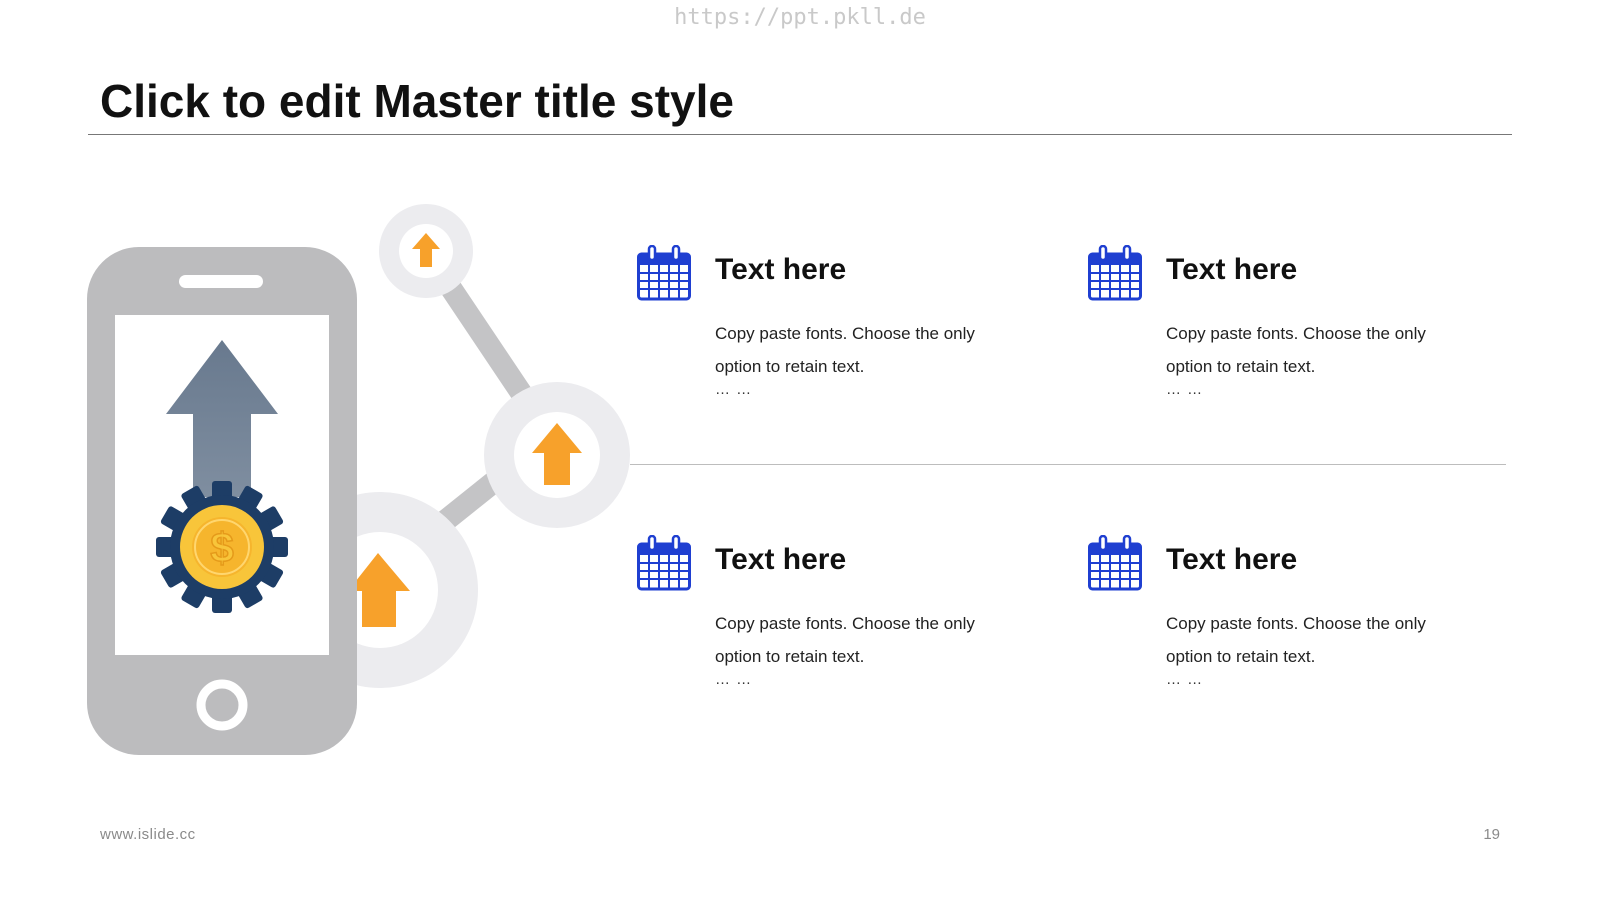 This screenshot has width=1600, height=900. Describe the element at coordinates (800, 17) in the screenshot. I see `watermark: https://ppt.pkll.de` at that location.